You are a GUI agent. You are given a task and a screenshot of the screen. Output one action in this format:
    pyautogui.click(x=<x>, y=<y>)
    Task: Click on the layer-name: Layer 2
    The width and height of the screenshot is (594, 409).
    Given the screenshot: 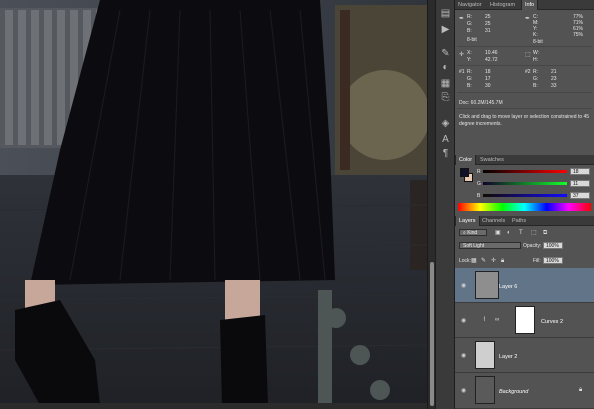 What is the action you would take?
    pyautogui.click(x=508, y=357)
    